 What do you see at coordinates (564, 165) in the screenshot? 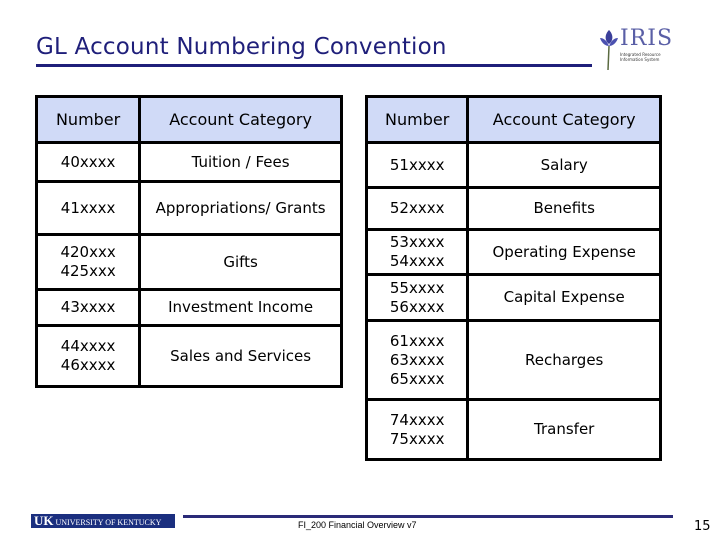
I see `account-category: Salary` at bounding box center [564, 165].